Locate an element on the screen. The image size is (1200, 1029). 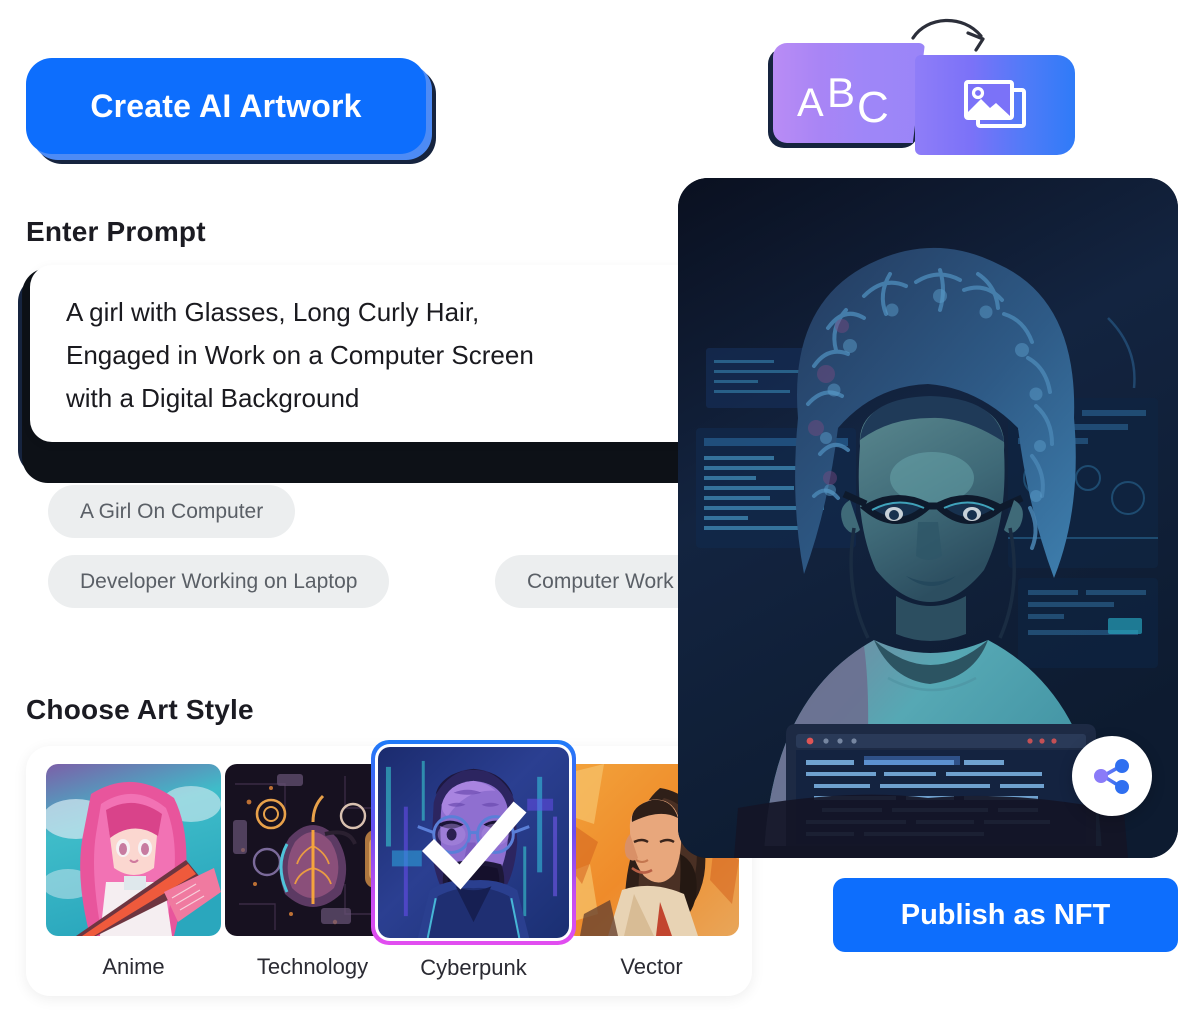
art-style-card-anime is located at coordinates (133, 850).